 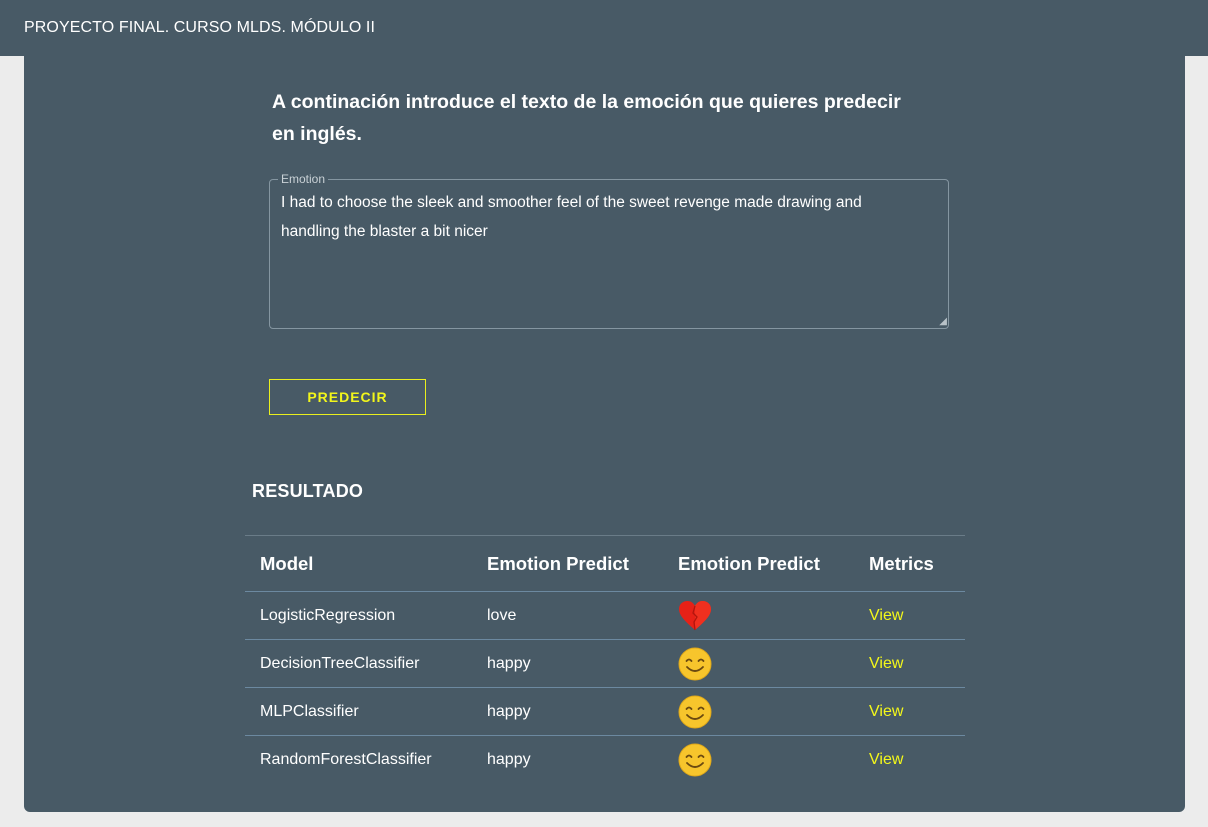 What do you see at coordinates (695, 615) in the screenshot?
I see `heart-icon` at bounding box center [695, 615].